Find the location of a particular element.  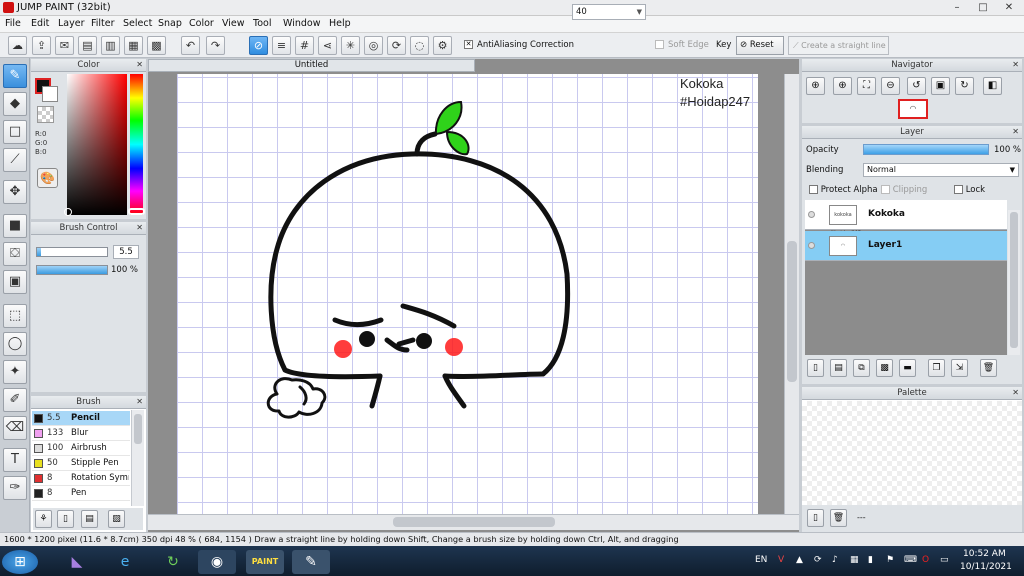

clipping-checkbox: Clipping is located at coordinates (904, 190).